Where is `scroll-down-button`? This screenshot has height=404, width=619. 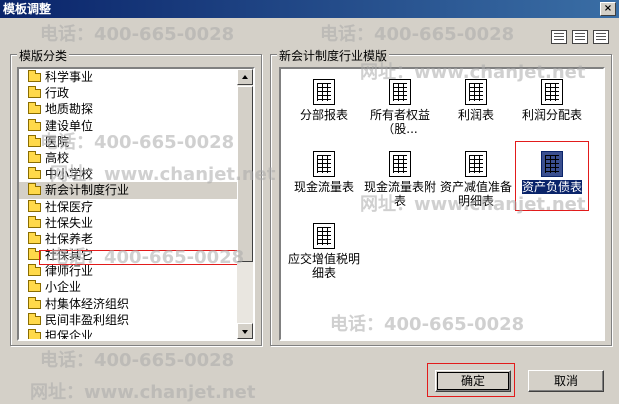
scroll-down-button is located at coordinates (245, 331).